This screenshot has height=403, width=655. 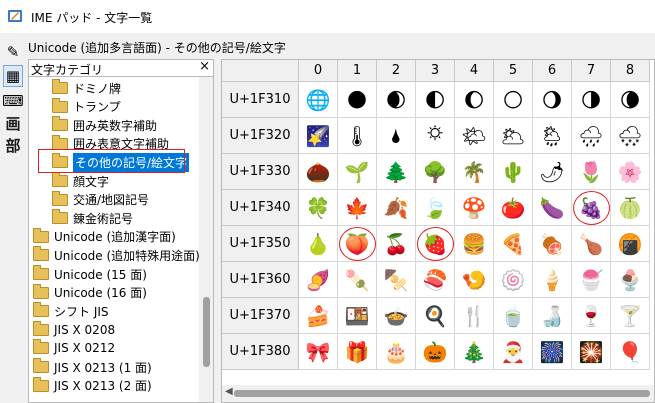 What do you see at coordinates (318, 352) in the screenshot?
I see `character-cell: 🎀` at bounding box center [318, 352].